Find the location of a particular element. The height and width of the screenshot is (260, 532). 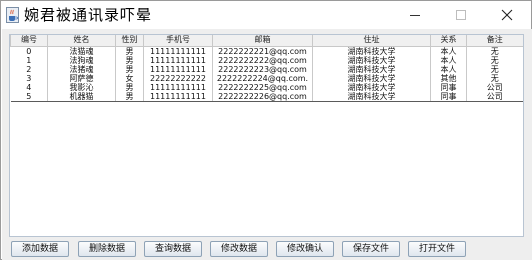

table-header-row: 编号 姓名 性别 手机号 邮箱 住址 关系 备注 is located at coordinates (266, 41).